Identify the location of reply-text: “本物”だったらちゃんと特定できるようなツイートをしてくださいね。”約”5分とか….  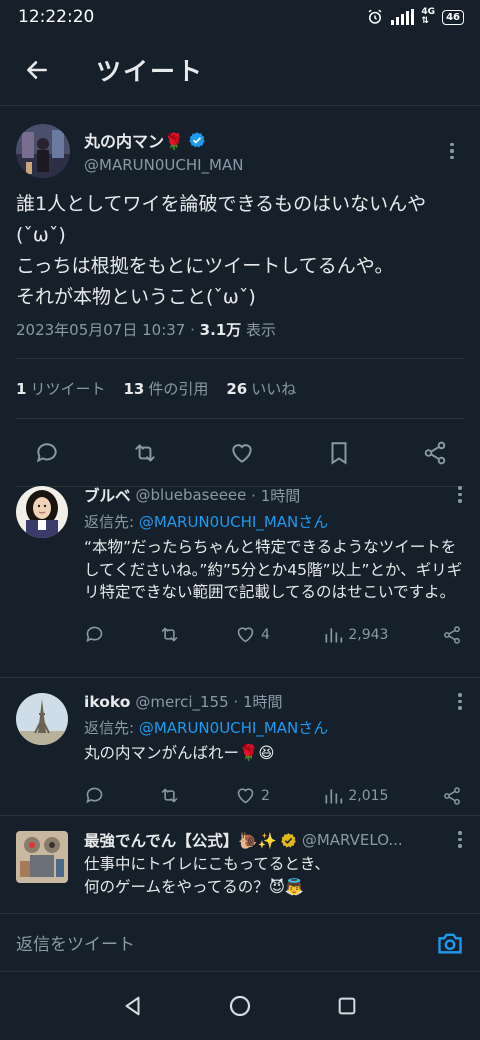
(273, 569).